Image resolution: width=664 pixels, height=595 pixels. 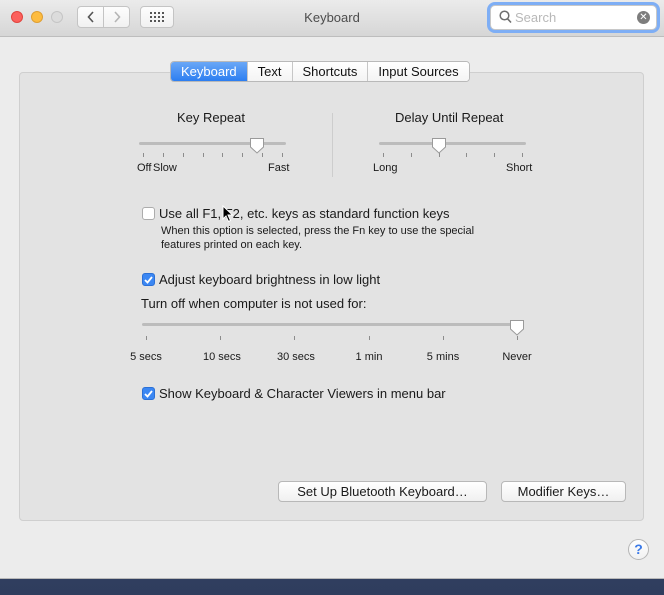 What do you see at coordinates (332, 18) in the screenshot?
I see `title-bar: Keyboard ✕` at bounding box center [332, 18].